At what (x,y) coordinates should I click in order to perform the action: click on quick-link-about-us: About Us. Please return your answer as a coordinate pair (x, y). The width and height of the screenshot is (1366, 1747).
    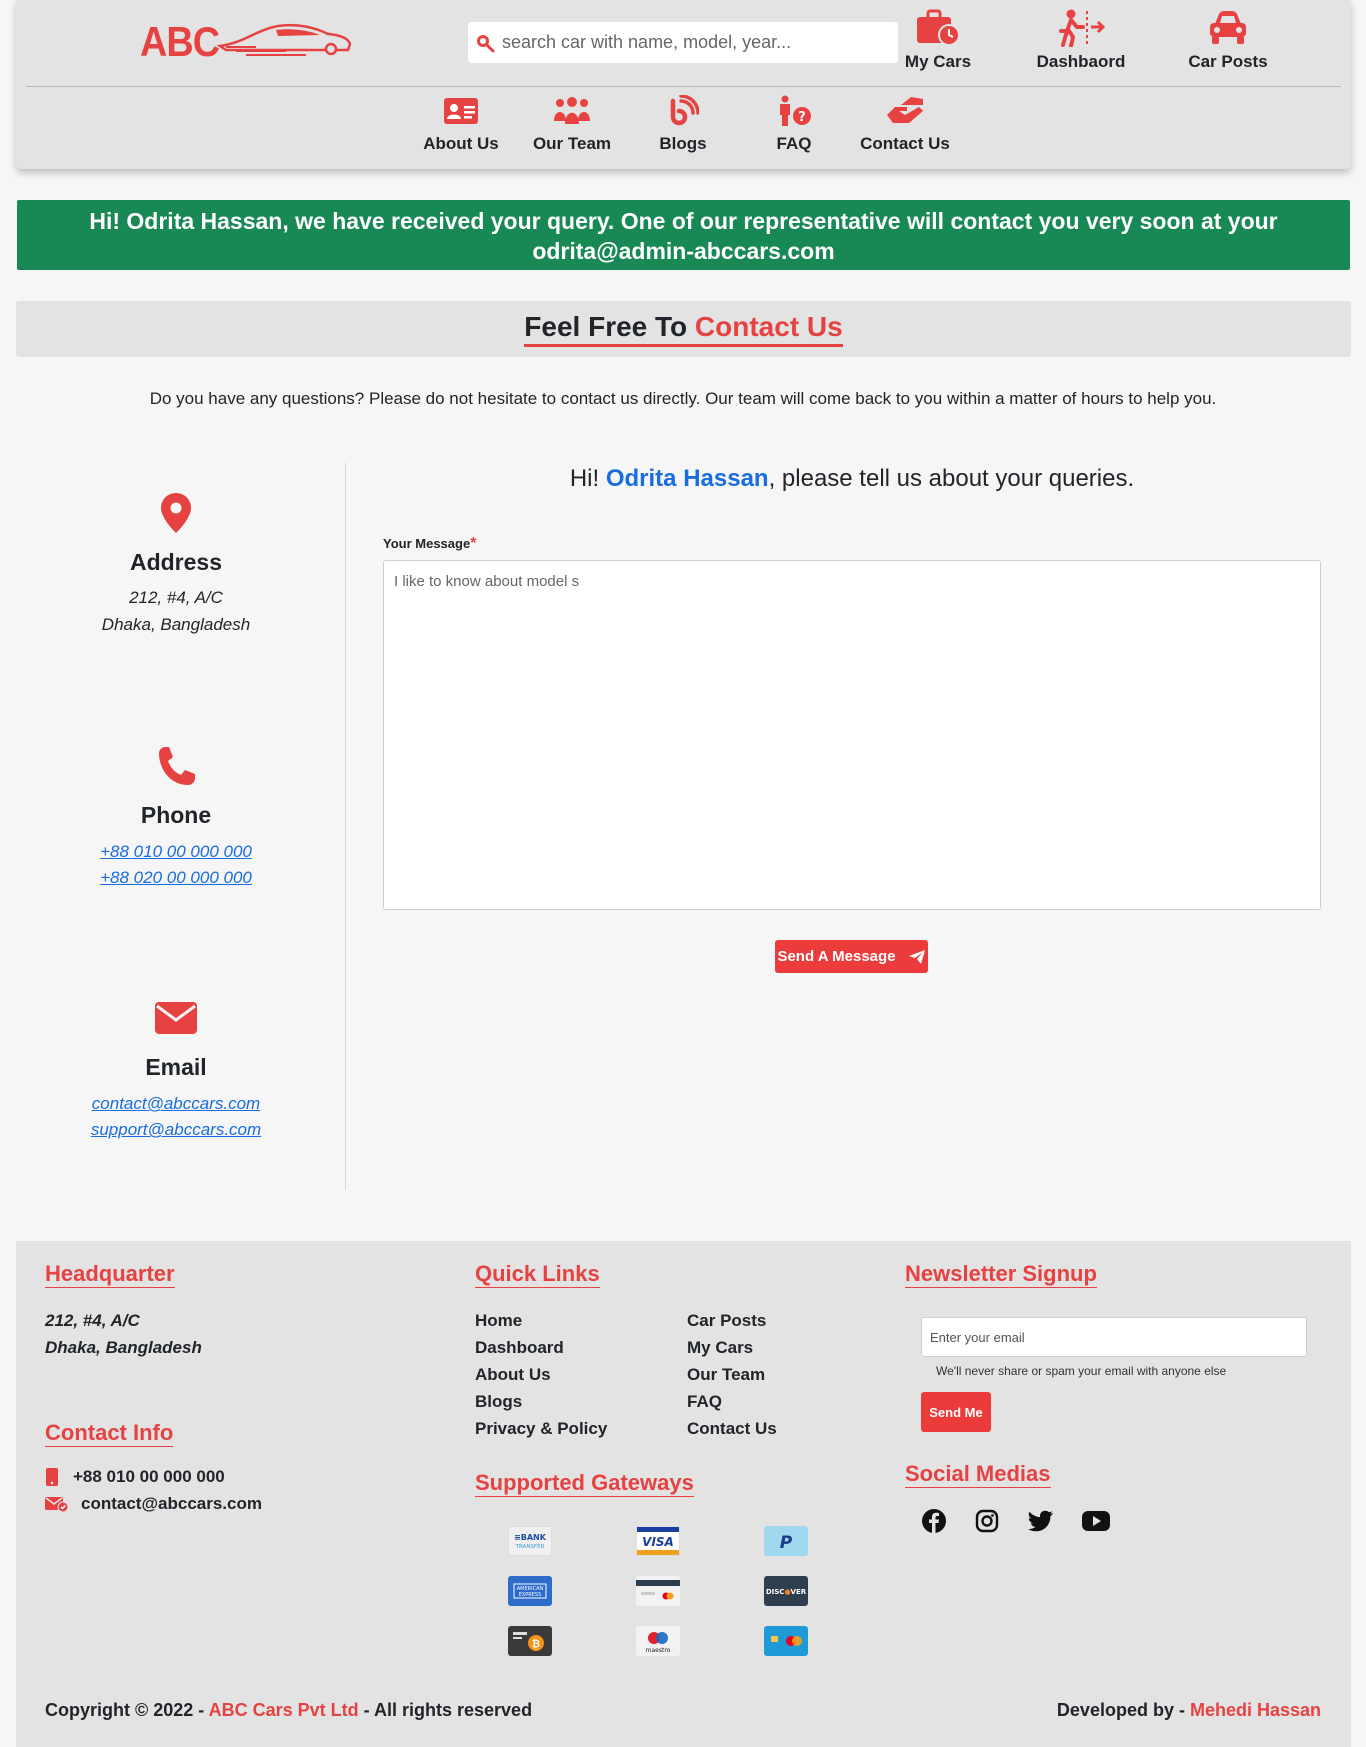
    Looking at the image, I should click on (581, 1374).